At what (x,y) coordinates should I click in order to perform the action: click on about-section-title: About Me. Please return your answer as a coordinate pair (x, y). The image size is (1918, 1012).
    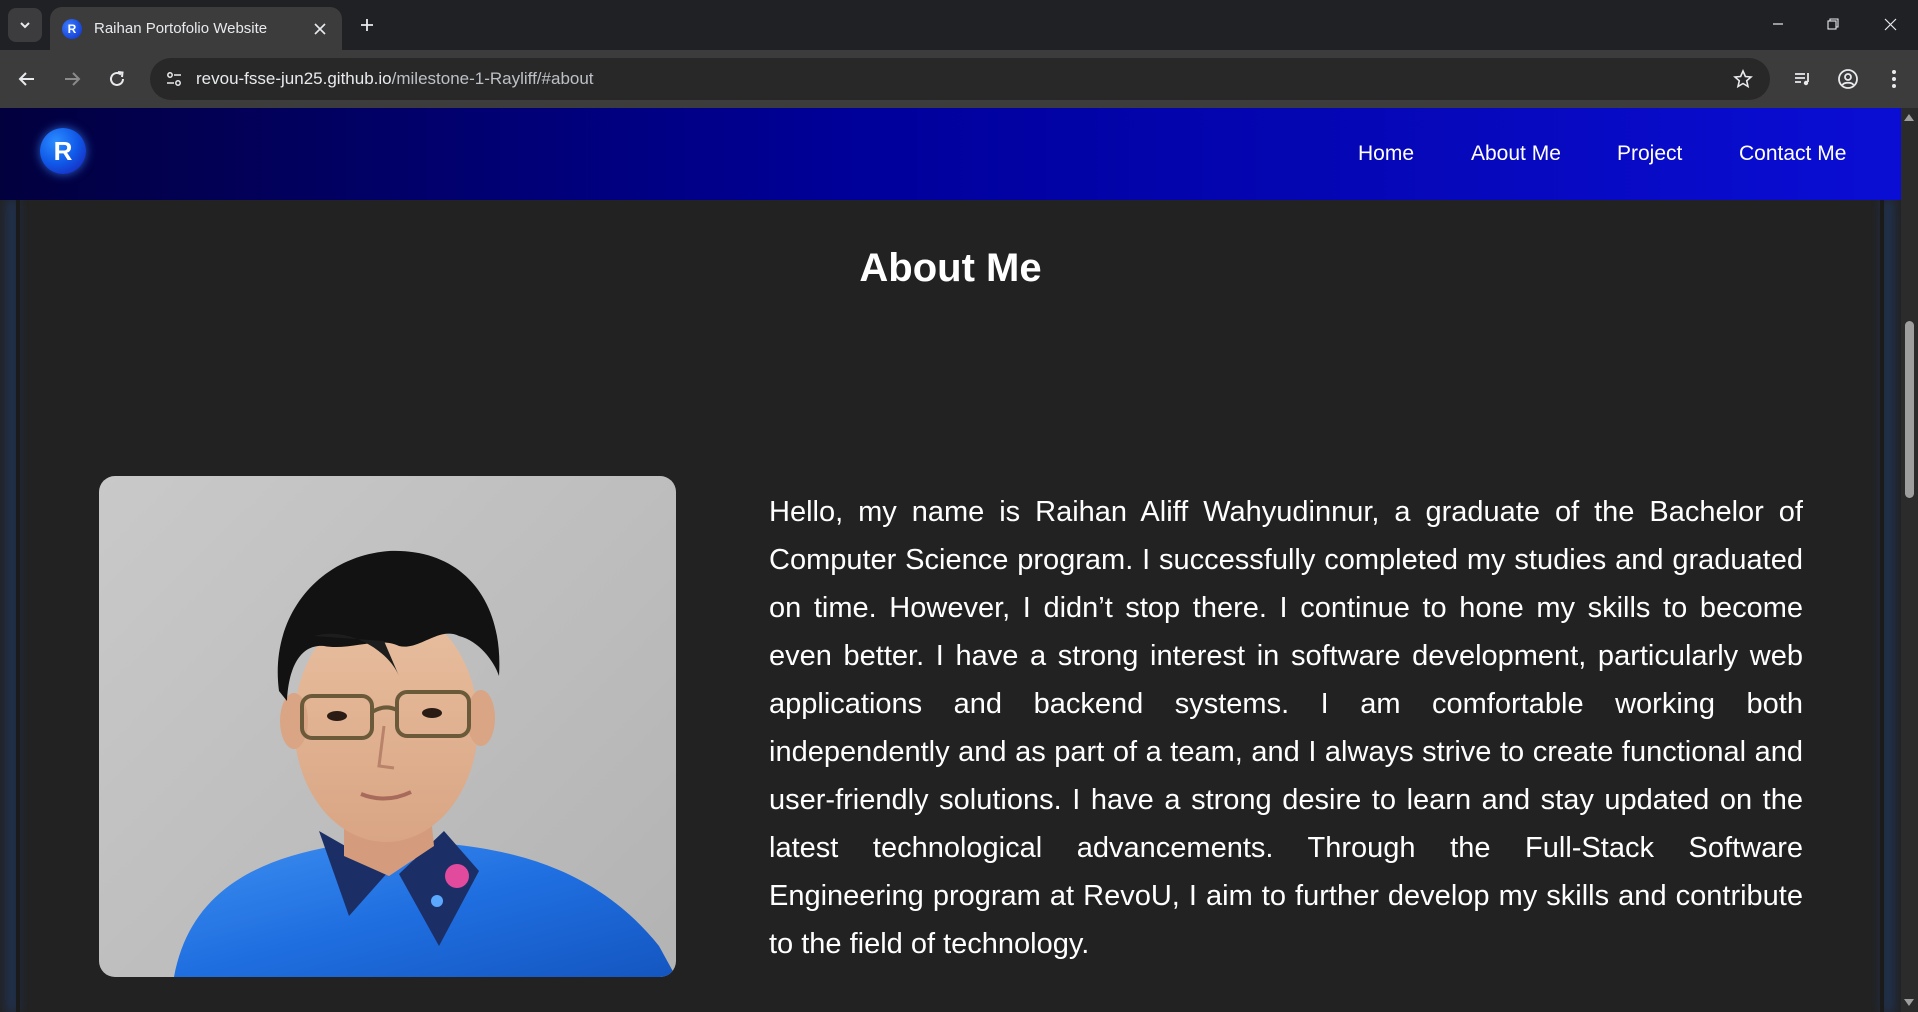
    Looking at the image, I should click on (950, 268).